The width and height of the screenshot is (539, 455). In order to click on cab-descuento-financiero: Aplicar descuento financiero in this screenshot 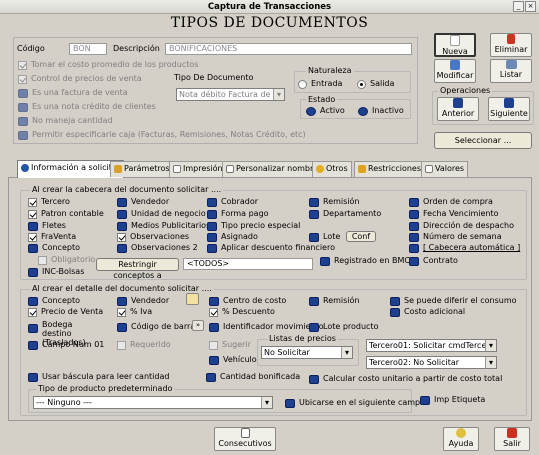, I will do `click(271, 248)`.